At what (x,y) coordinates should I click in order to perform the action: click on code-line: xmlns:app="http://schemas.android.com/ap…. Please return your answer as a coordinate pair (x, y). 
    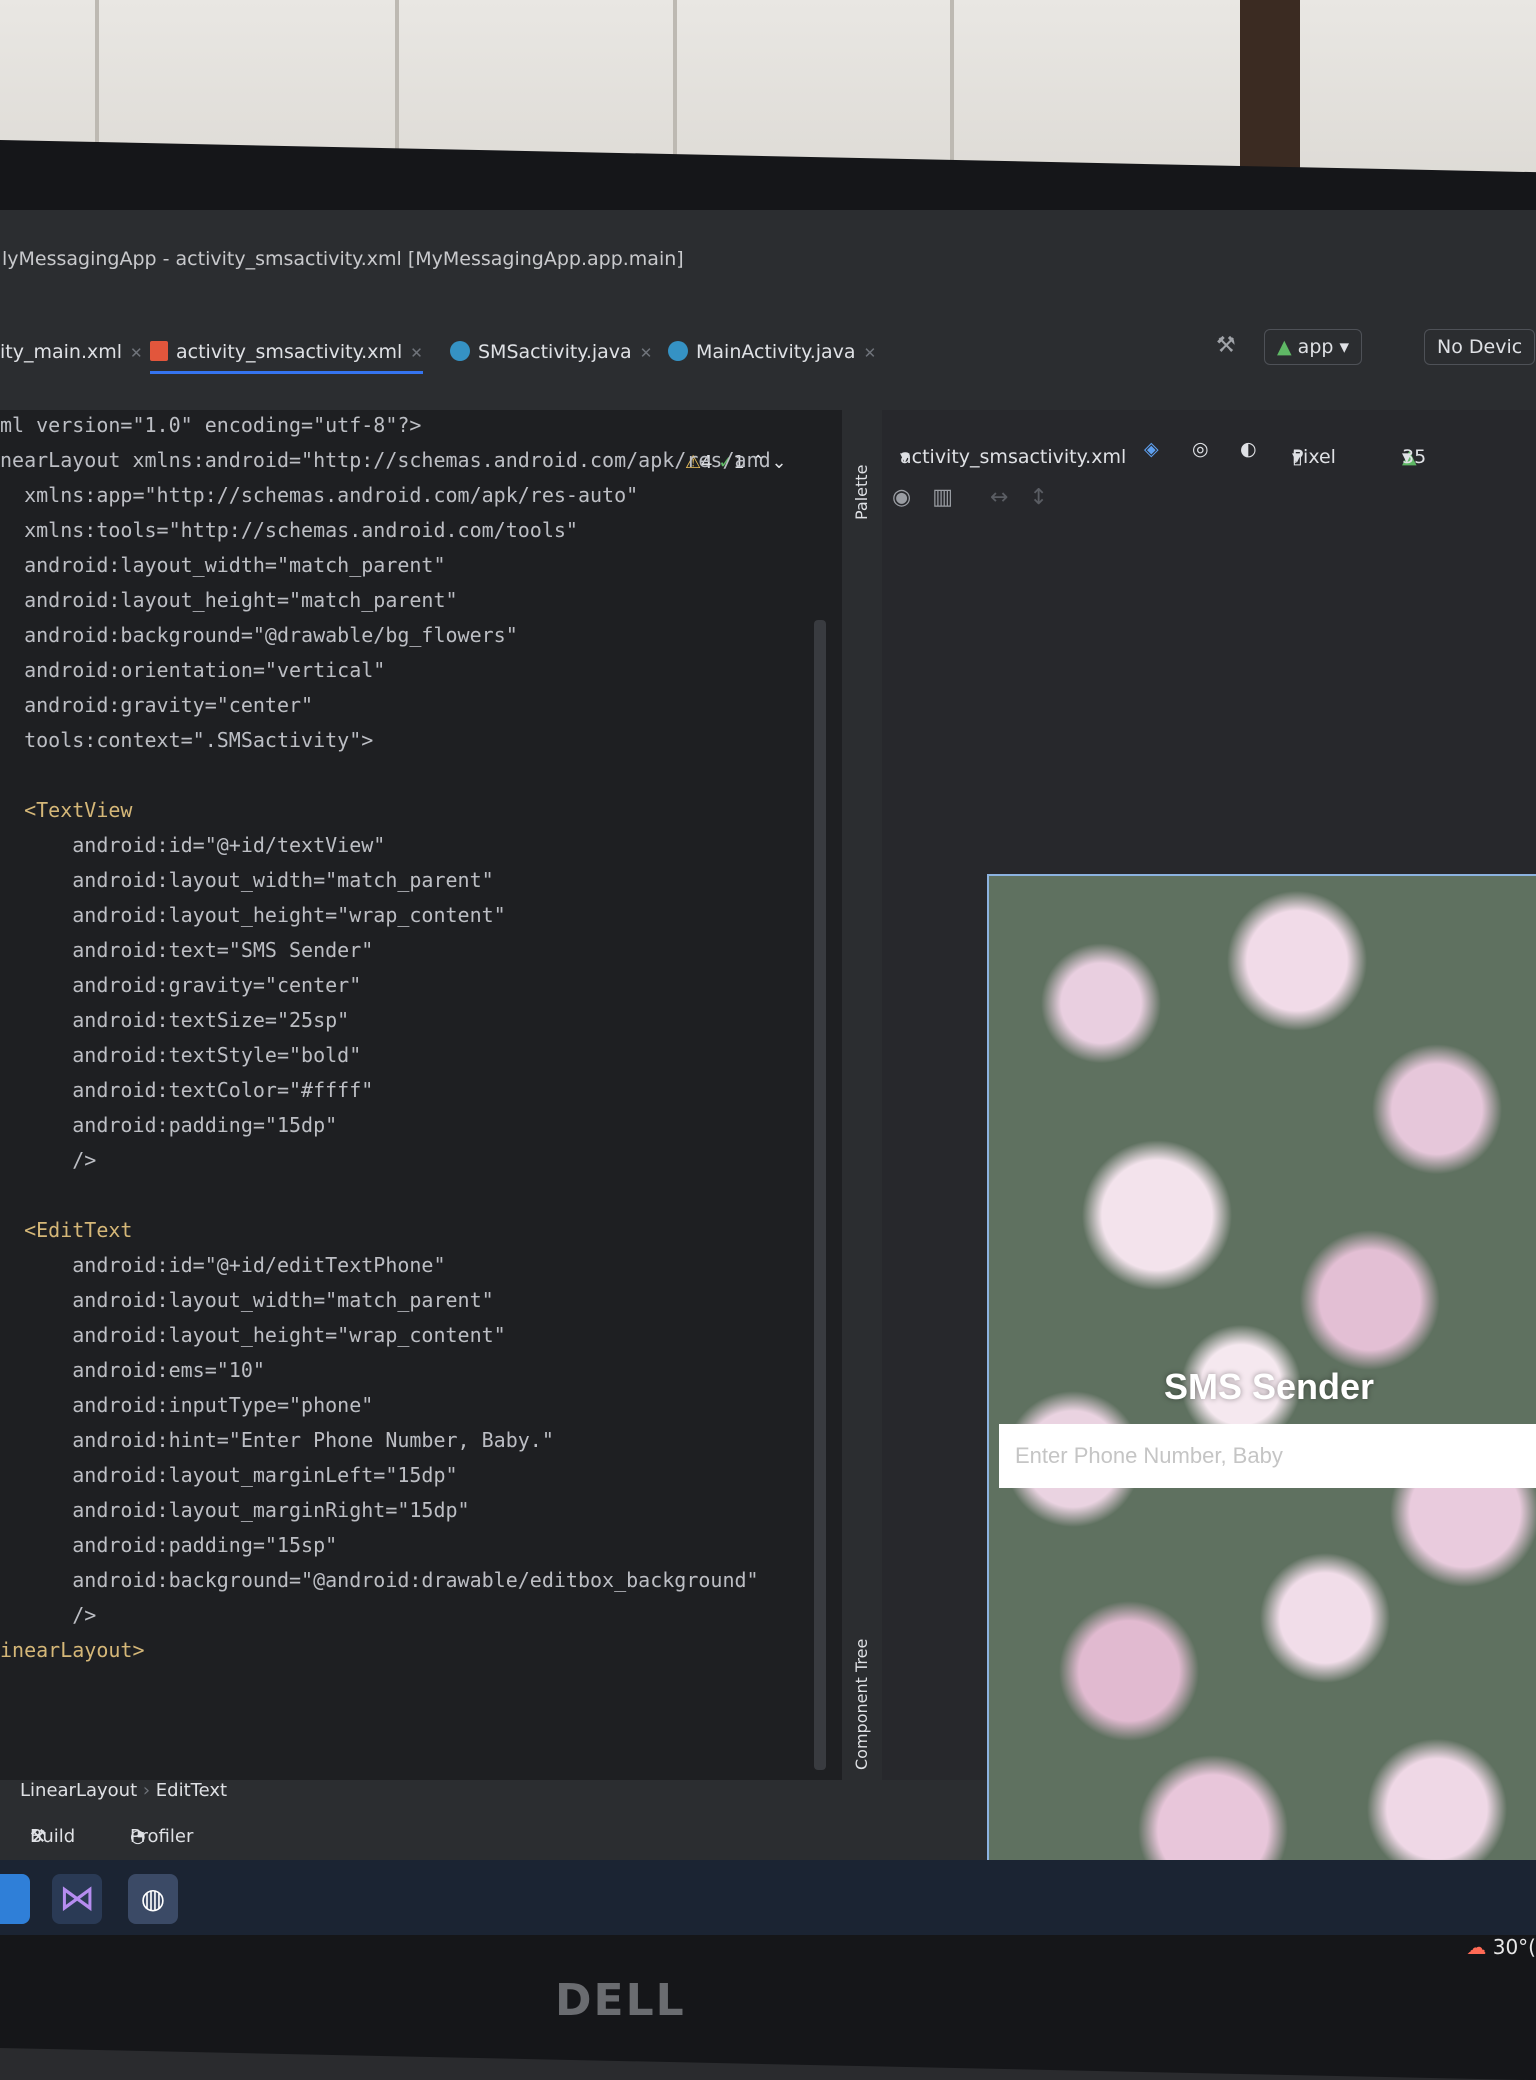
    Looking at the image, I should click on (319, 495).